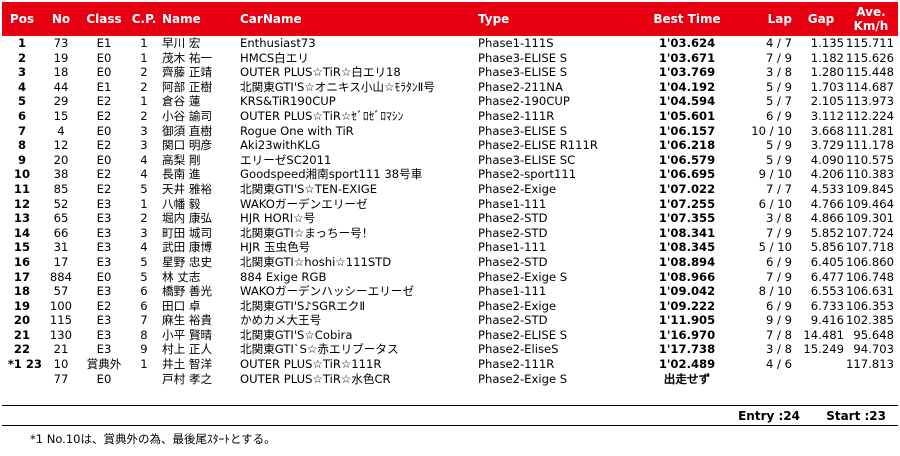 The image size is (900, 456). I want to click on cell-type: Phase3-ELISE SC, so click(527, 159).